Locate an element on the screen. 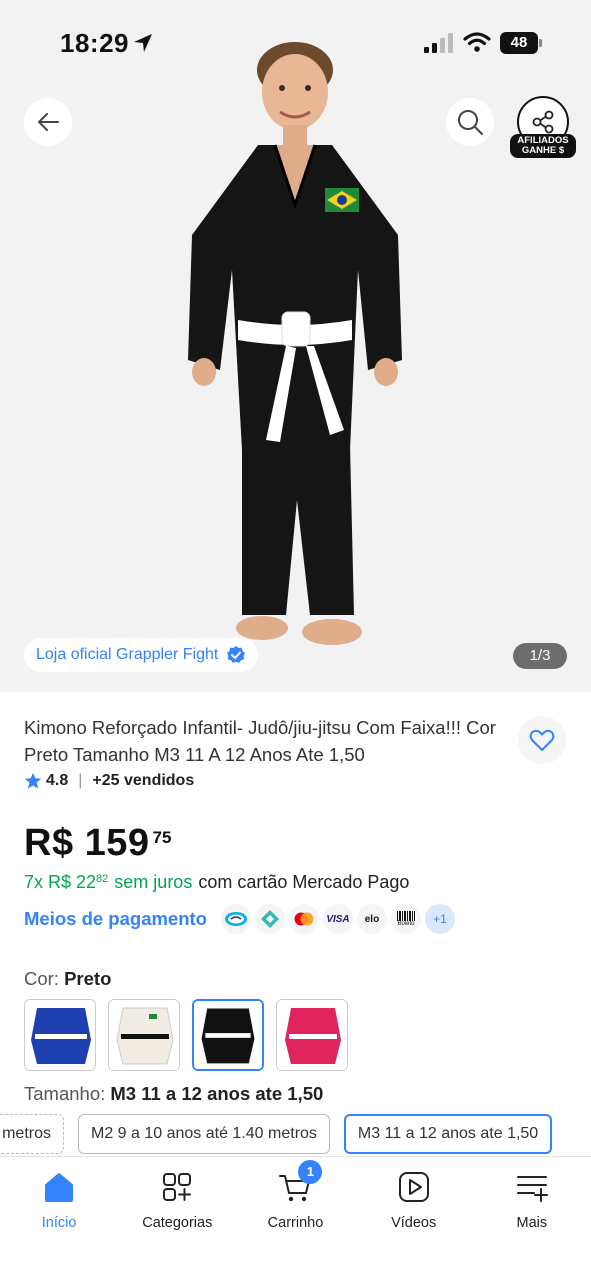 Image resolution: width=591 pixels, height=1280 pixels. mastercard-icon is located at coordinates (303, 919).